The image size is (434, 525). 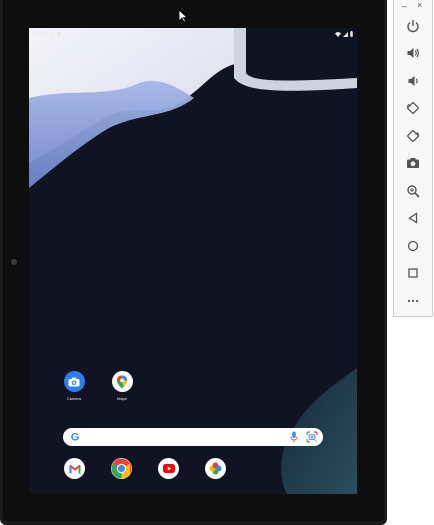 I want to click on home-circle-icon, so click(x=413, y=246).